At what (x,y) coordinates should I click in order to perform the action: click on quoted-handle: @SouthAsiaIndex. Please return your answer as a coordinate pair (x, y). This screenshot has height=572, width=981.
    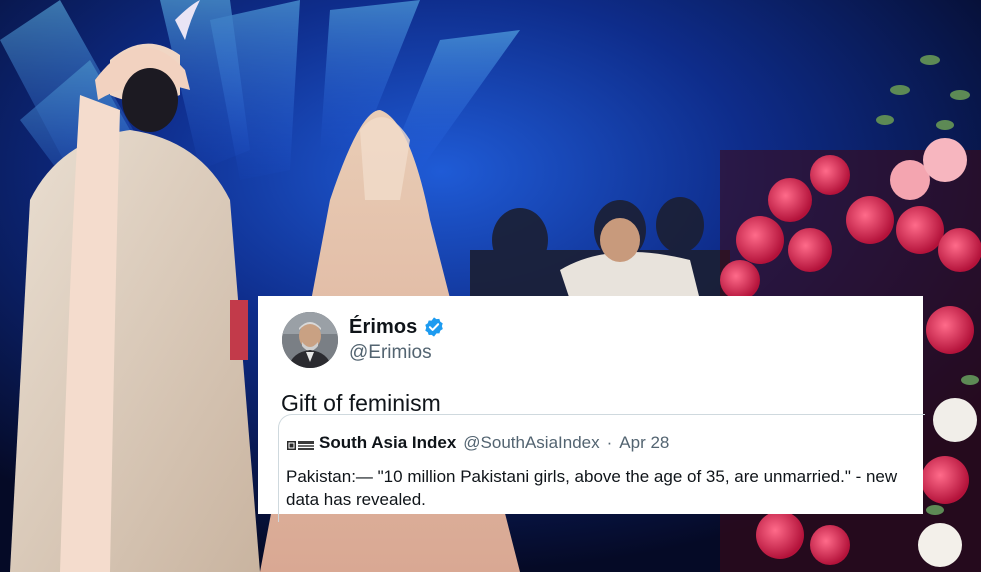
    Looking at the image, I should click on (531, 443).